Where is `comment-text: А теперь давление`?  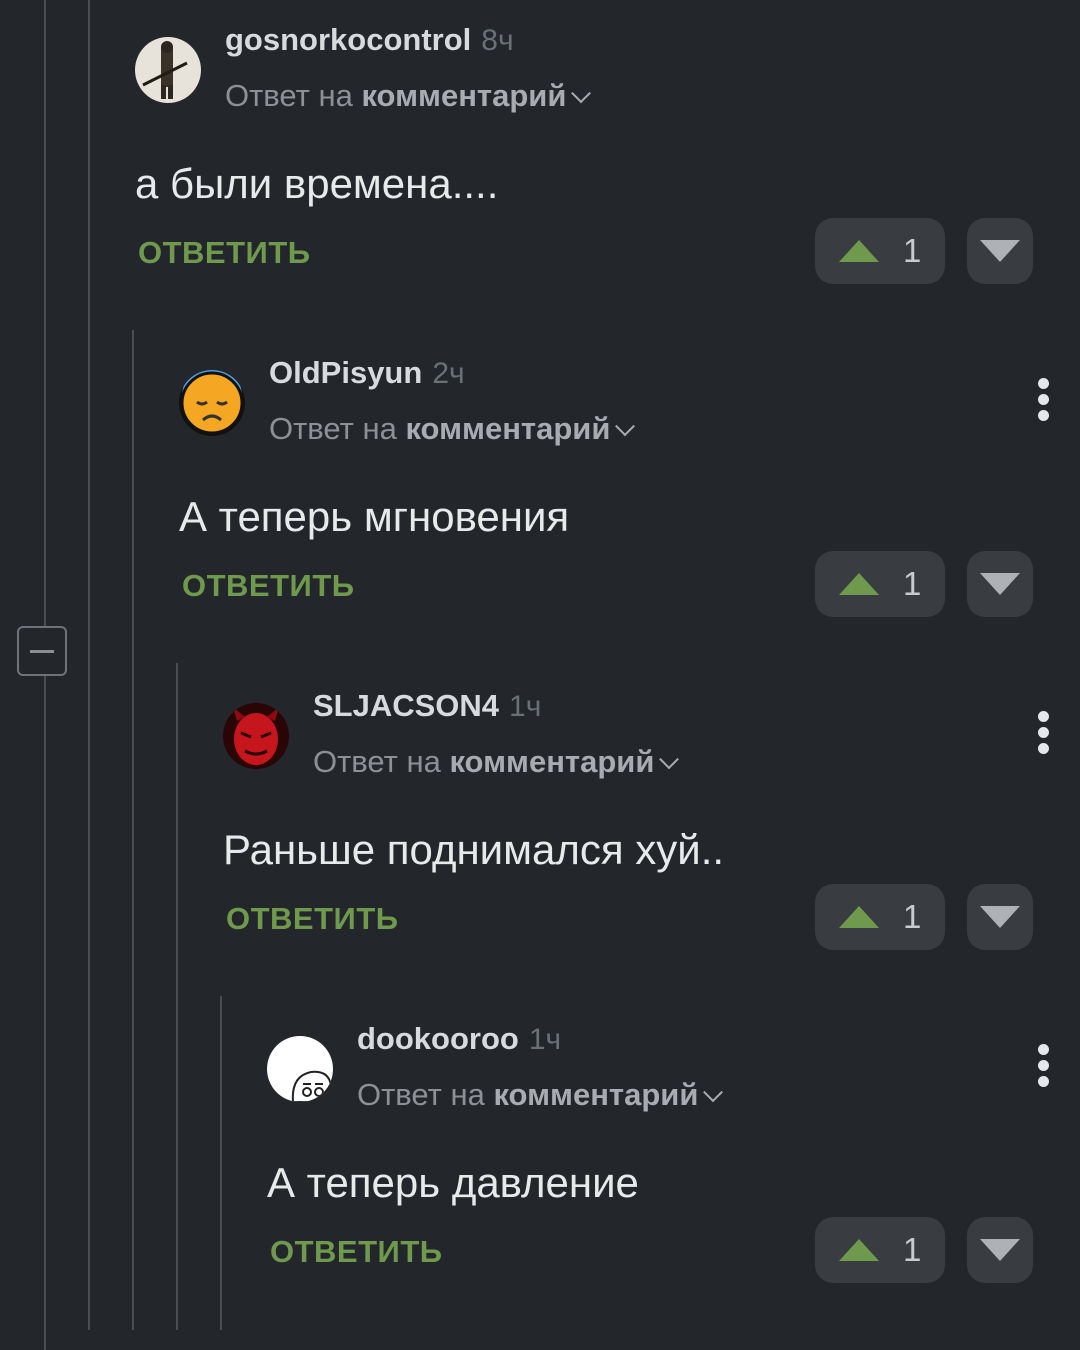 comment-text: А теперь давление is located at coordinates (453, 1182).